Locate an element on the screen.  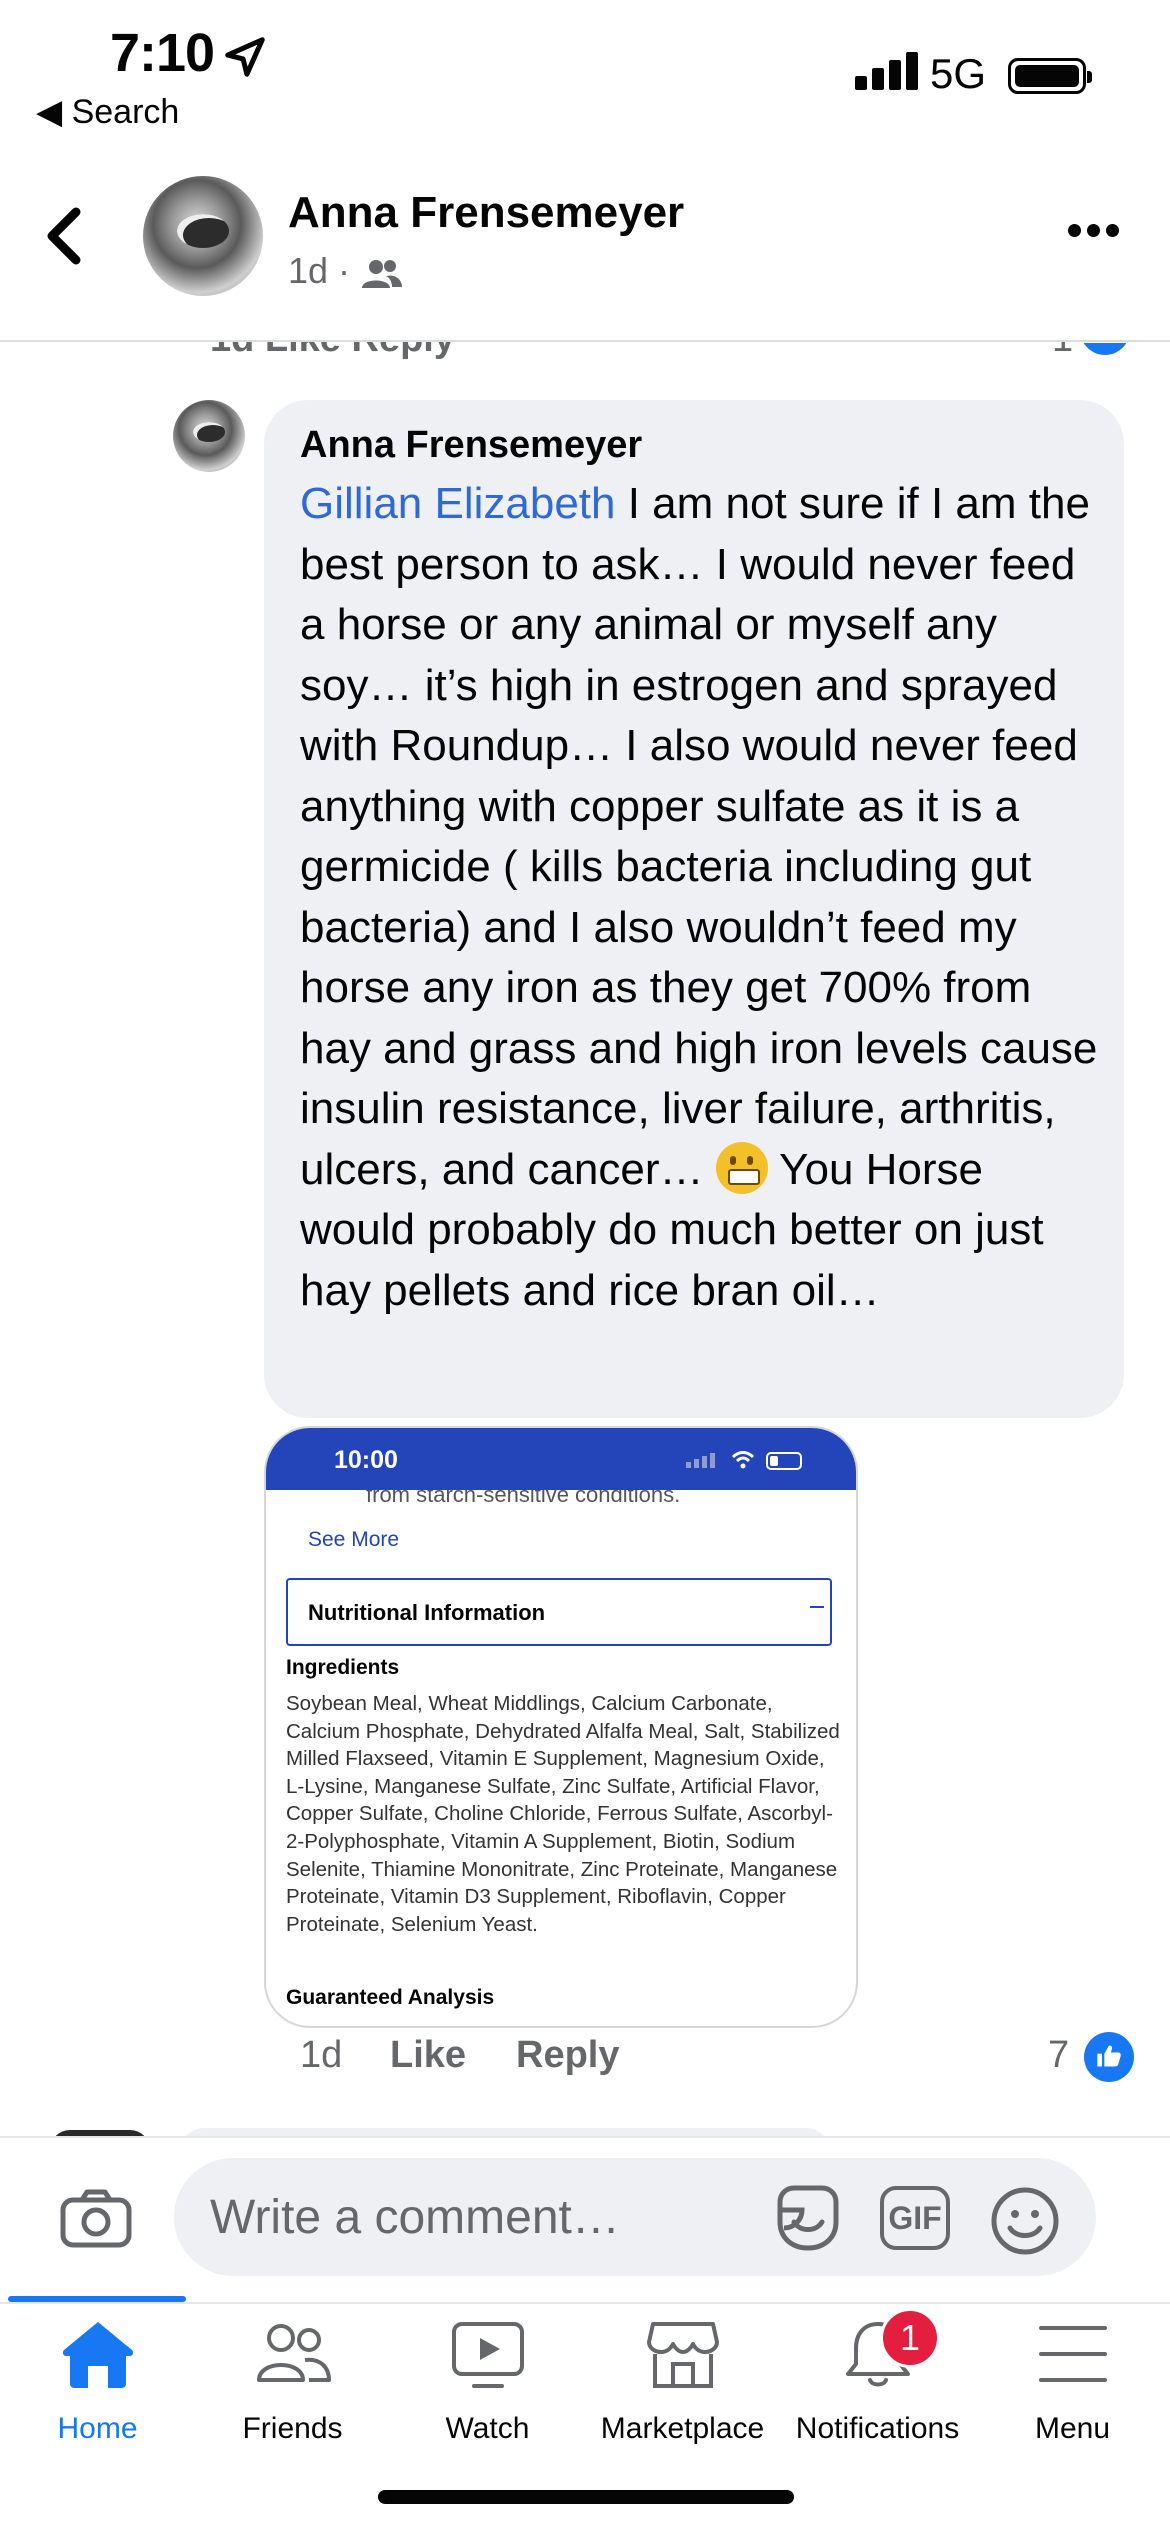
comment-avatar is located at coordinates (209, 436).